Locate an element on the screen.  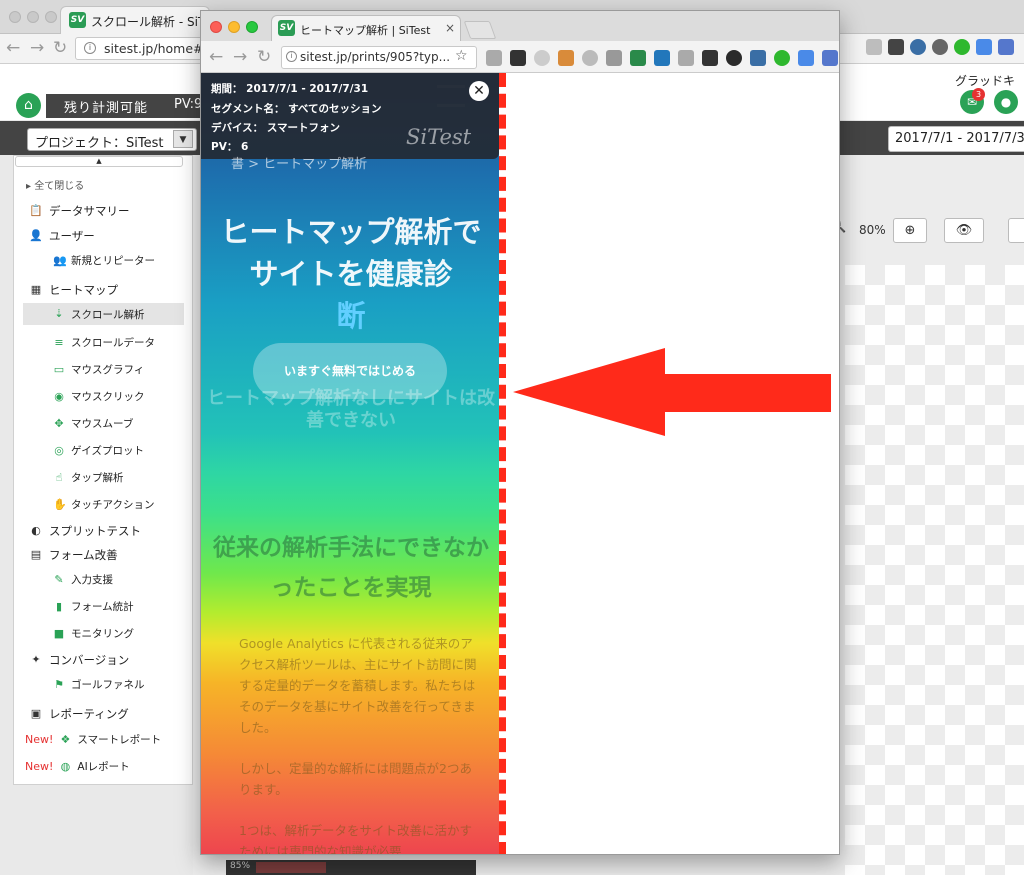
sidebar-item: ⚑ ゴールファネル is located at coordinates (98, 684).